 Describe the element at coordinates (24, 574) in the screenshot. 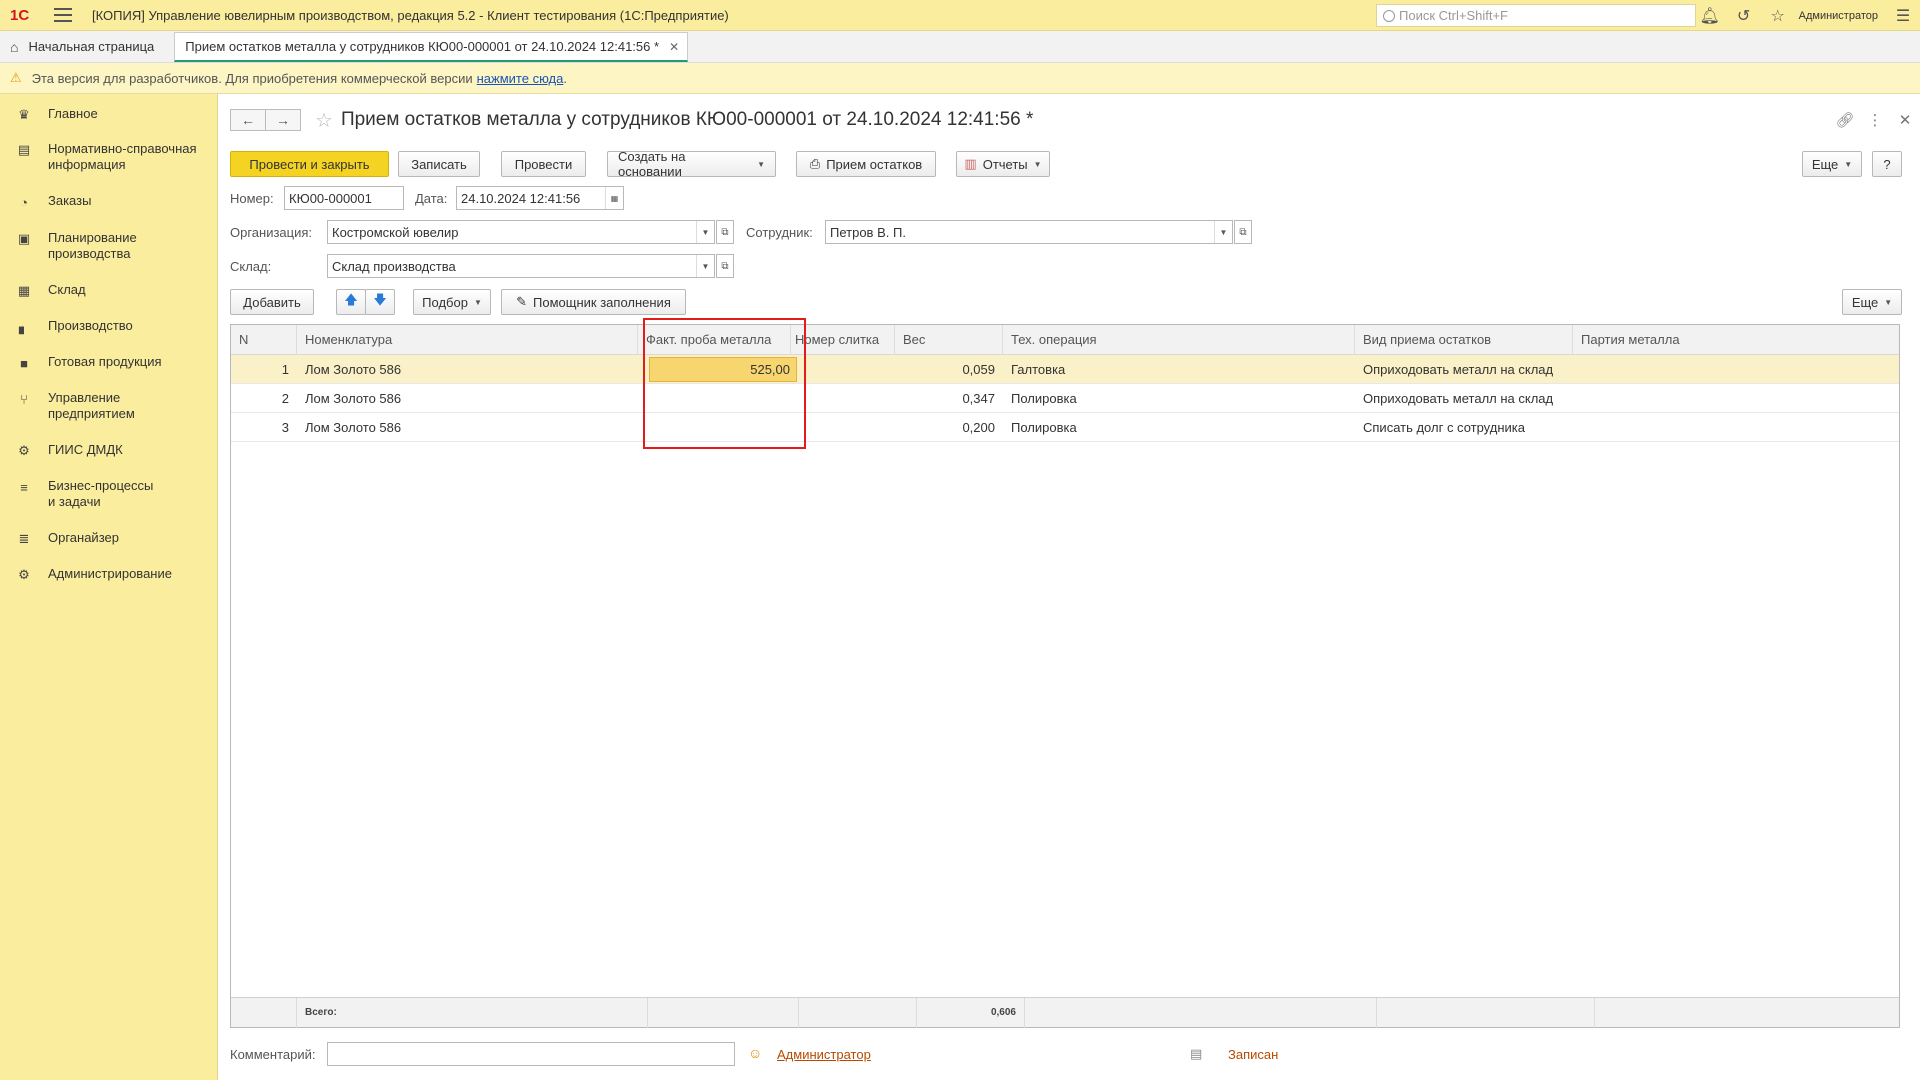

I see `gear-icon: ⚙` at that location.